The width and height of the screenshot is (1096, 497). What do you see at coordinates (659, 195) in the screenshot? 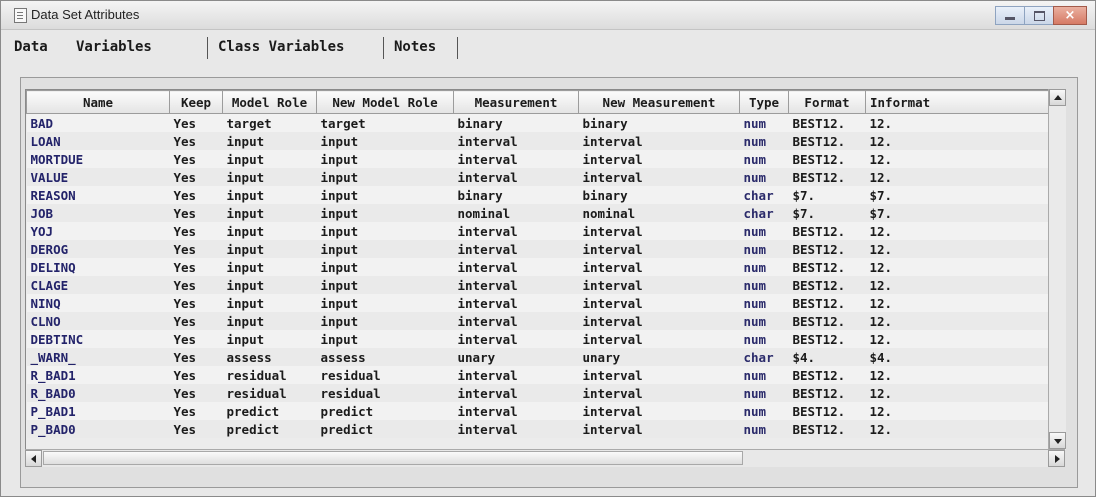
I see `cell-new-measurement: binary` at bounding box center [659, 195].